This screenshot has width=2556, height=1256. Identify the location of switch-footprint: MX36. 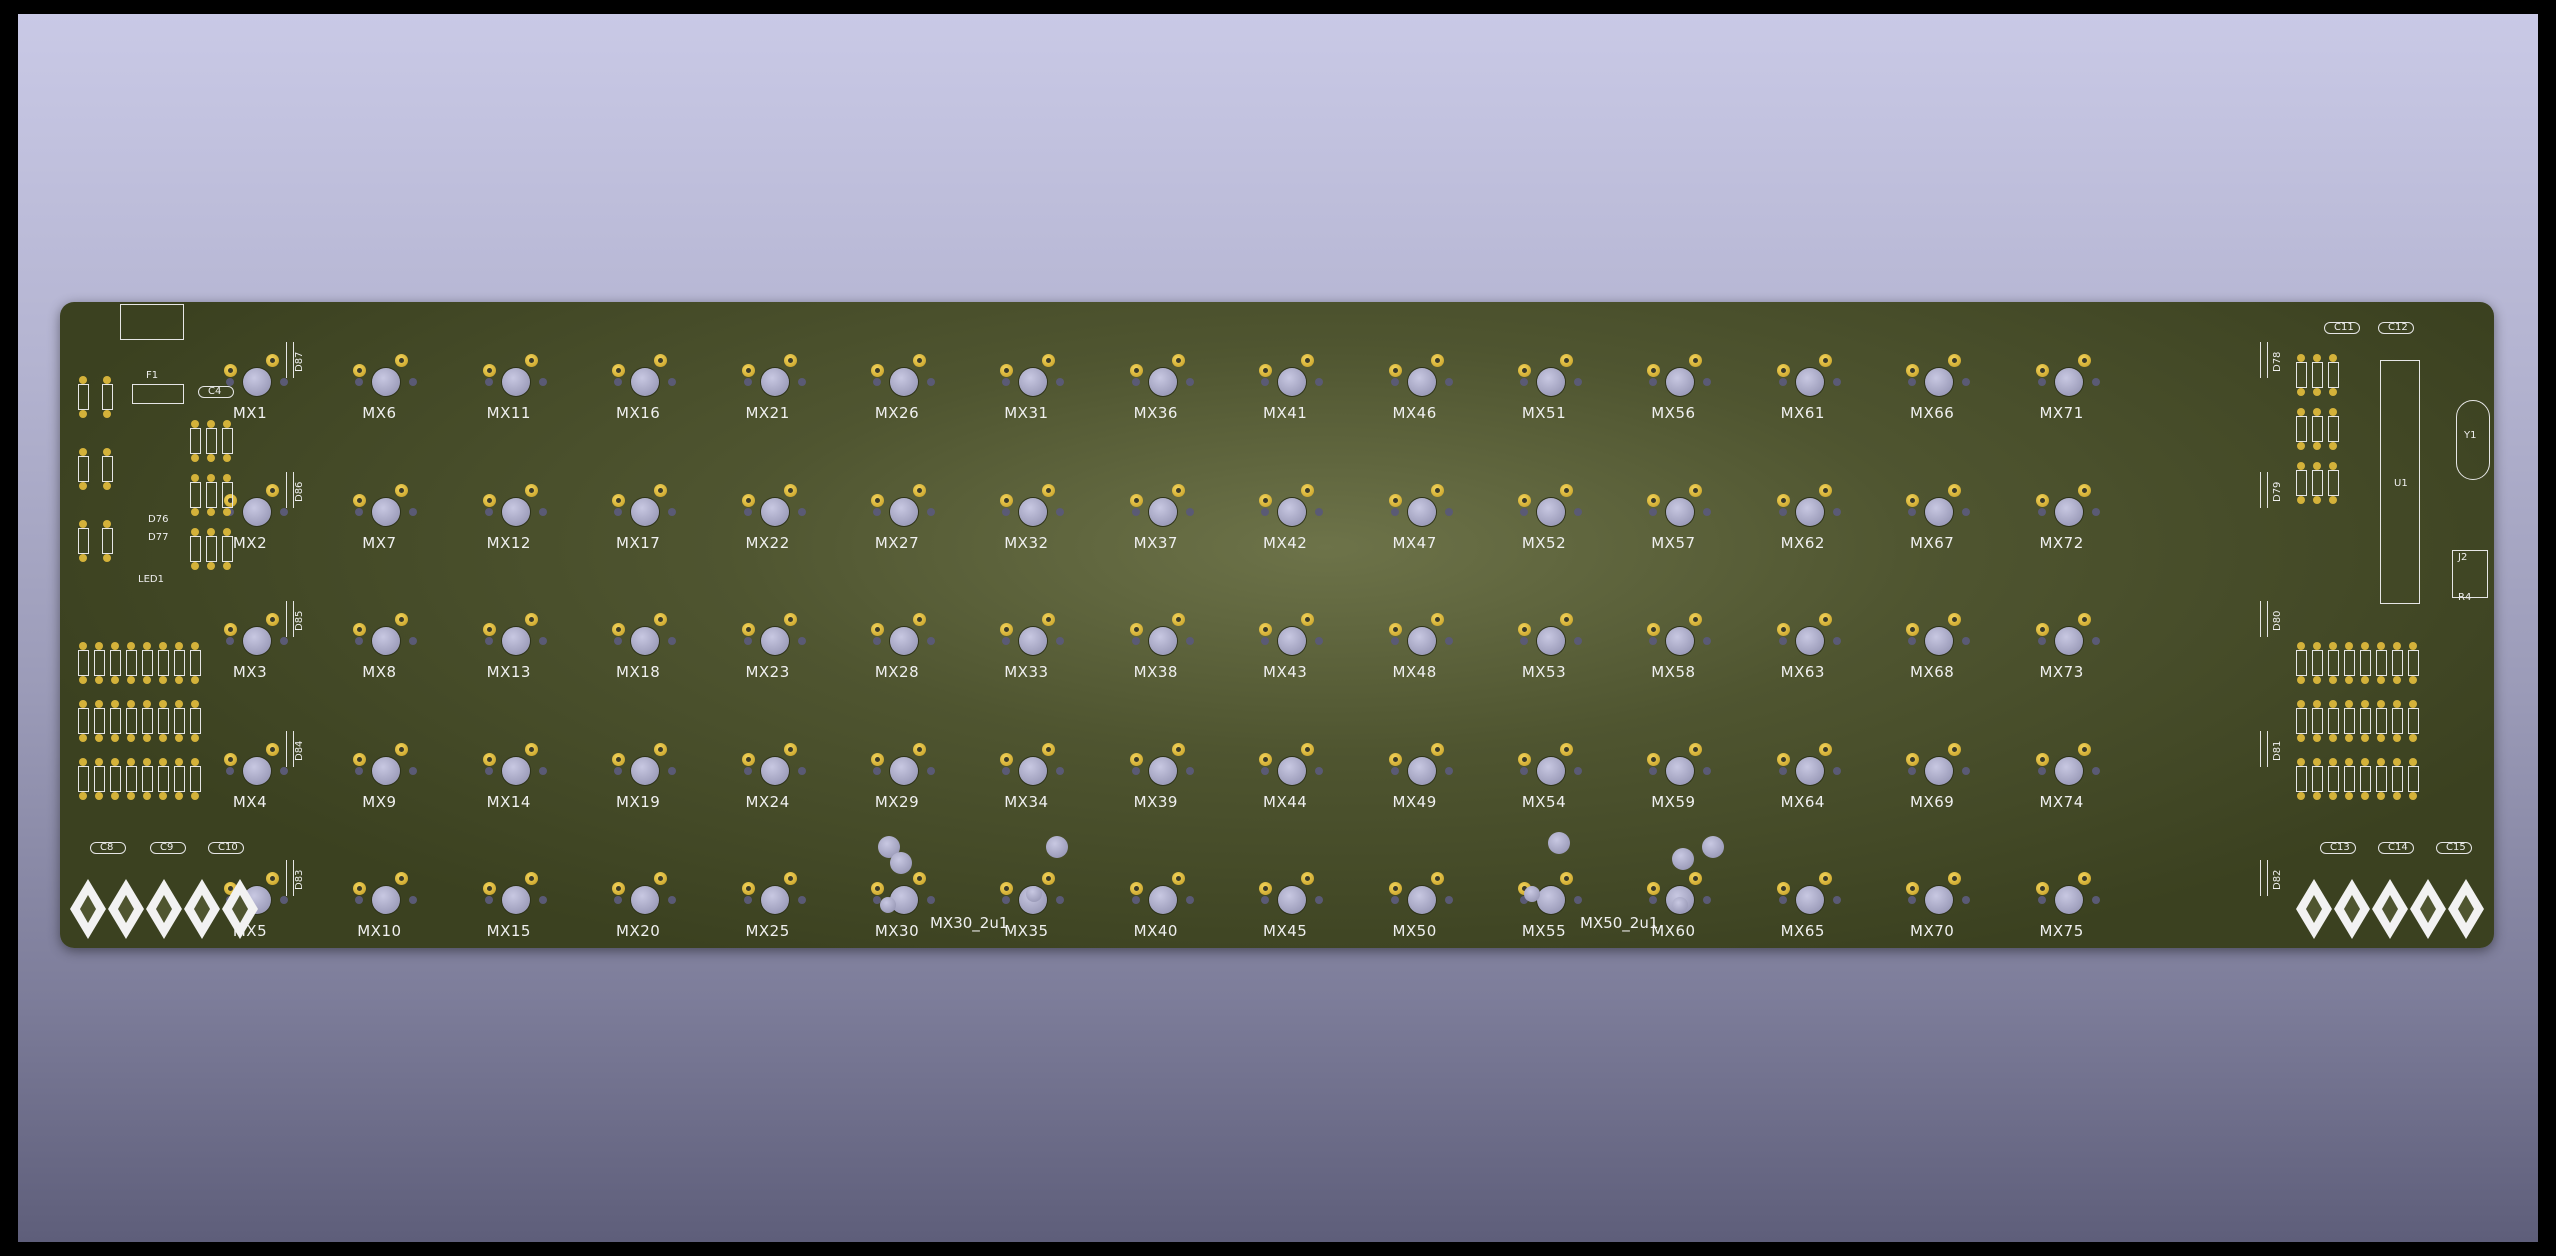
(1171, 405).